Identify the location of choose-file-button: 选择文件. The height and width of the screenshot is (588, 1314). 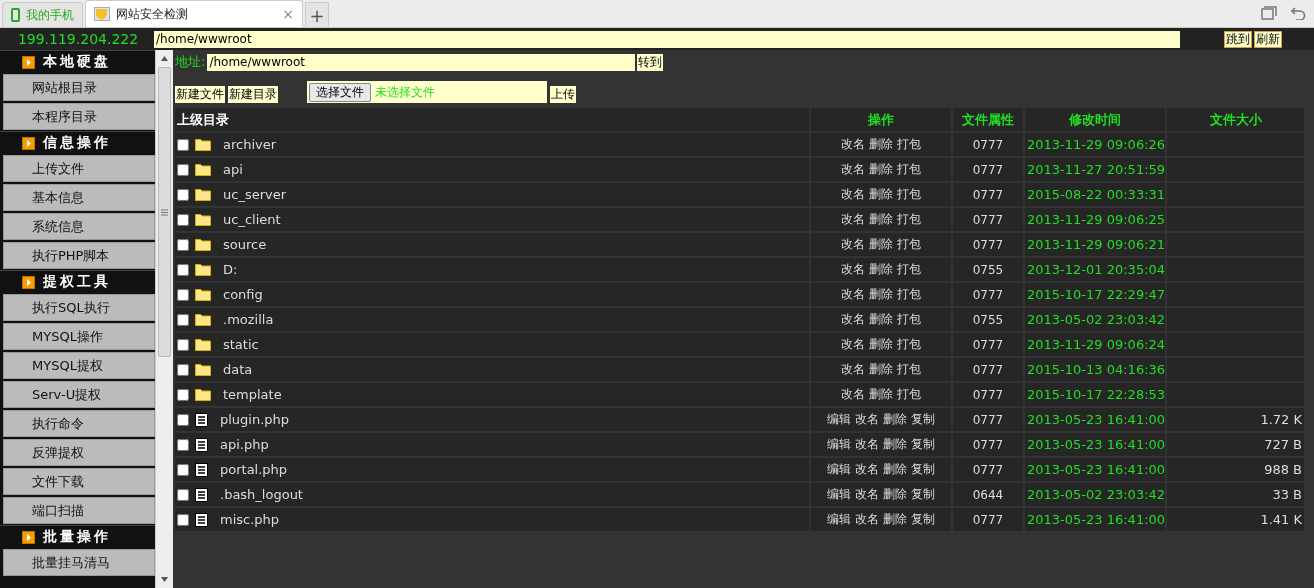
(340, 92).